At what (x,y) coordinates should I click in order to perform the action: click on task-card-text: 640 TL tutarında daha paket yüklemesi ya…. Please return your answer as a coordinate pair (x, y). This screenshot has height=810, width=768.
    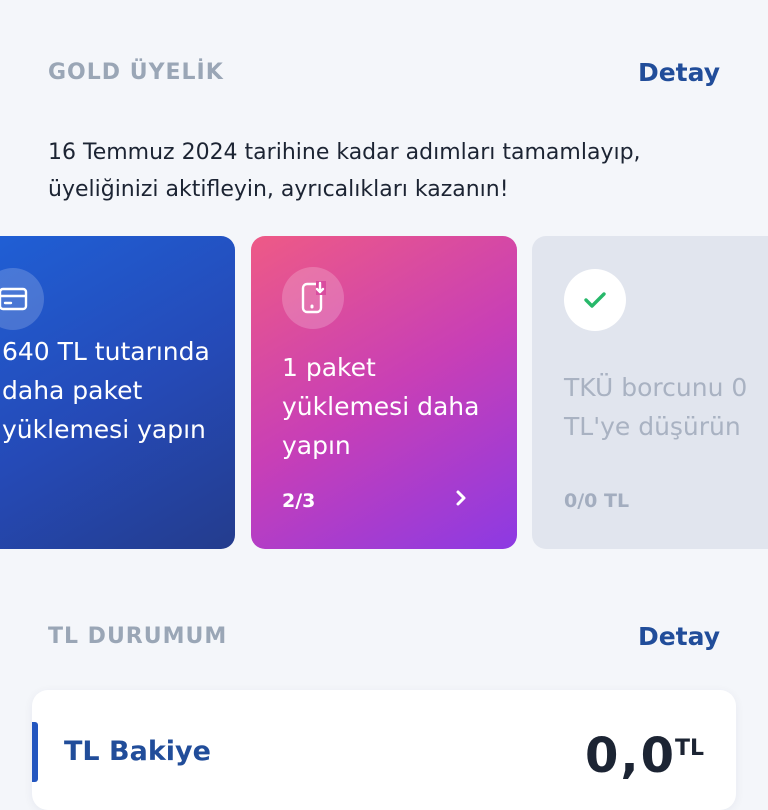
    Looking at the image, I should click on (106, 390).